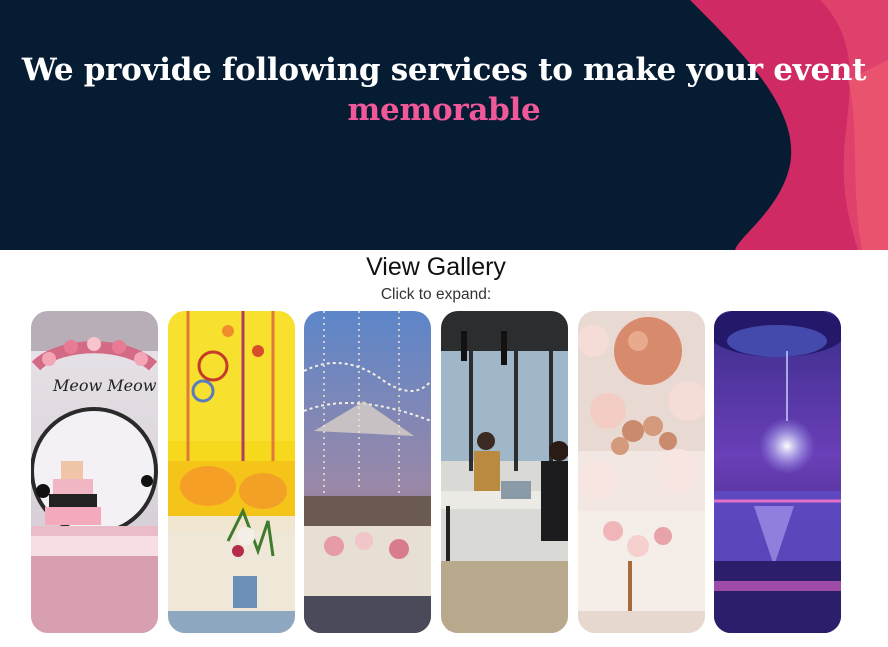 The width and height of the screenshot is (888, 647). I want to click on meow-backdrop-text: Meow Meow, so click(104, 385).